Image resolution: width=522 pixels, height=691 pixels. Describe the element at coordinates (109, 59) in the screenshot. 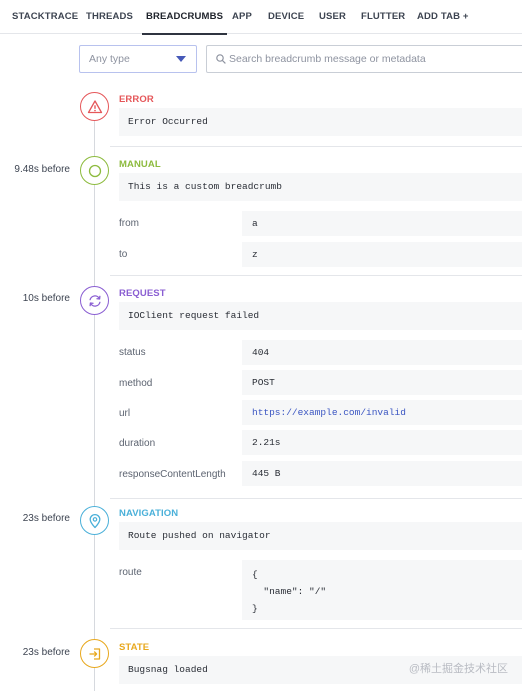

I see `type-filter-value: Any type` at that location.